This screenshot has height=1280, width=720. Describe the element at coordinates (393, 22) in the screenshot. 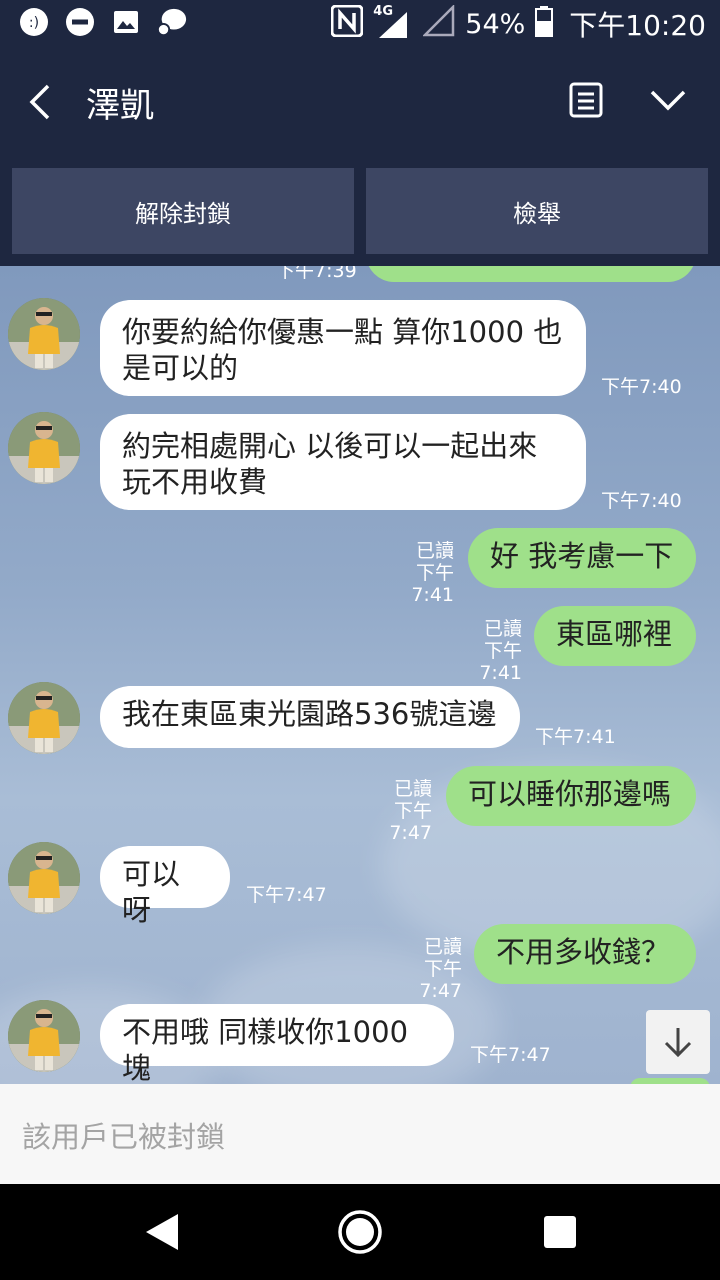

I see `signal-icon: 4G` at that location.